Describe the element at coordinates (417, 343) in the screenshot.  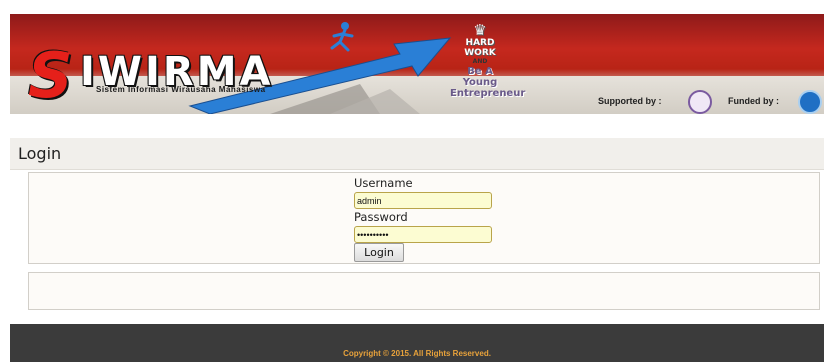
I see `footer: Copyright © 2015. All Rights Reserved.` at that location.